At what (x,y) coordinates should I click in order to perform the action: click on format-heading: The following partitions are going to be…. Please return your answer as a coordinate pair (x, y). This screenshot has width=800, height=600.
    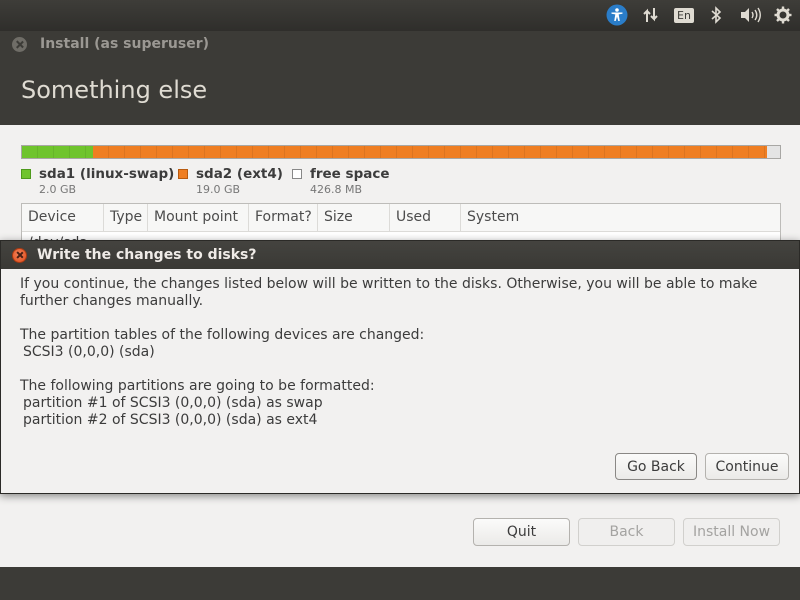
    Looking at the image, I should click on (197, 386).